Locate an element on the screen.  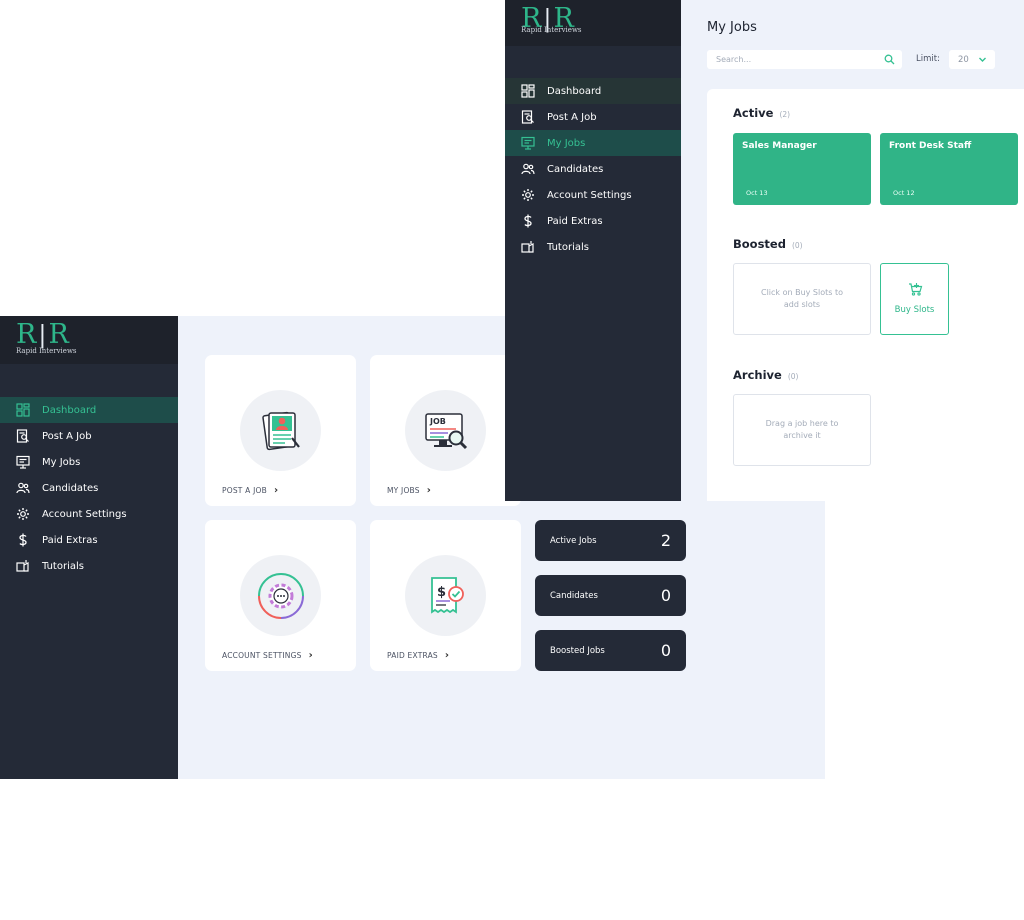
job-date: Oct 13 is located at coordinates (757, 193).